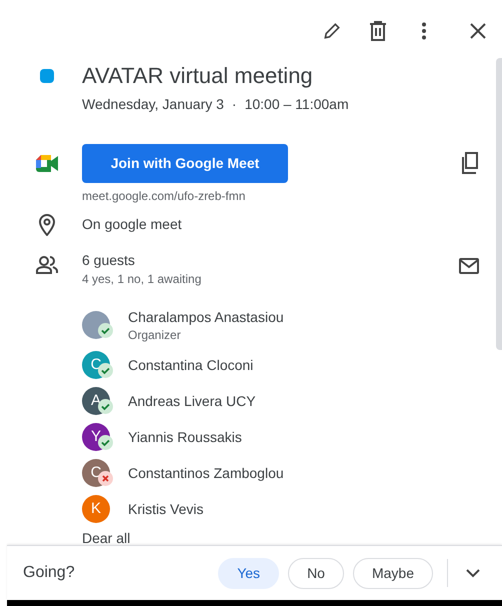 The height and width of the screenshot is (606, 502). Describe the element at coordinates (155, 334) in the screenshot. I see `guest-role: Organizer` at that location.